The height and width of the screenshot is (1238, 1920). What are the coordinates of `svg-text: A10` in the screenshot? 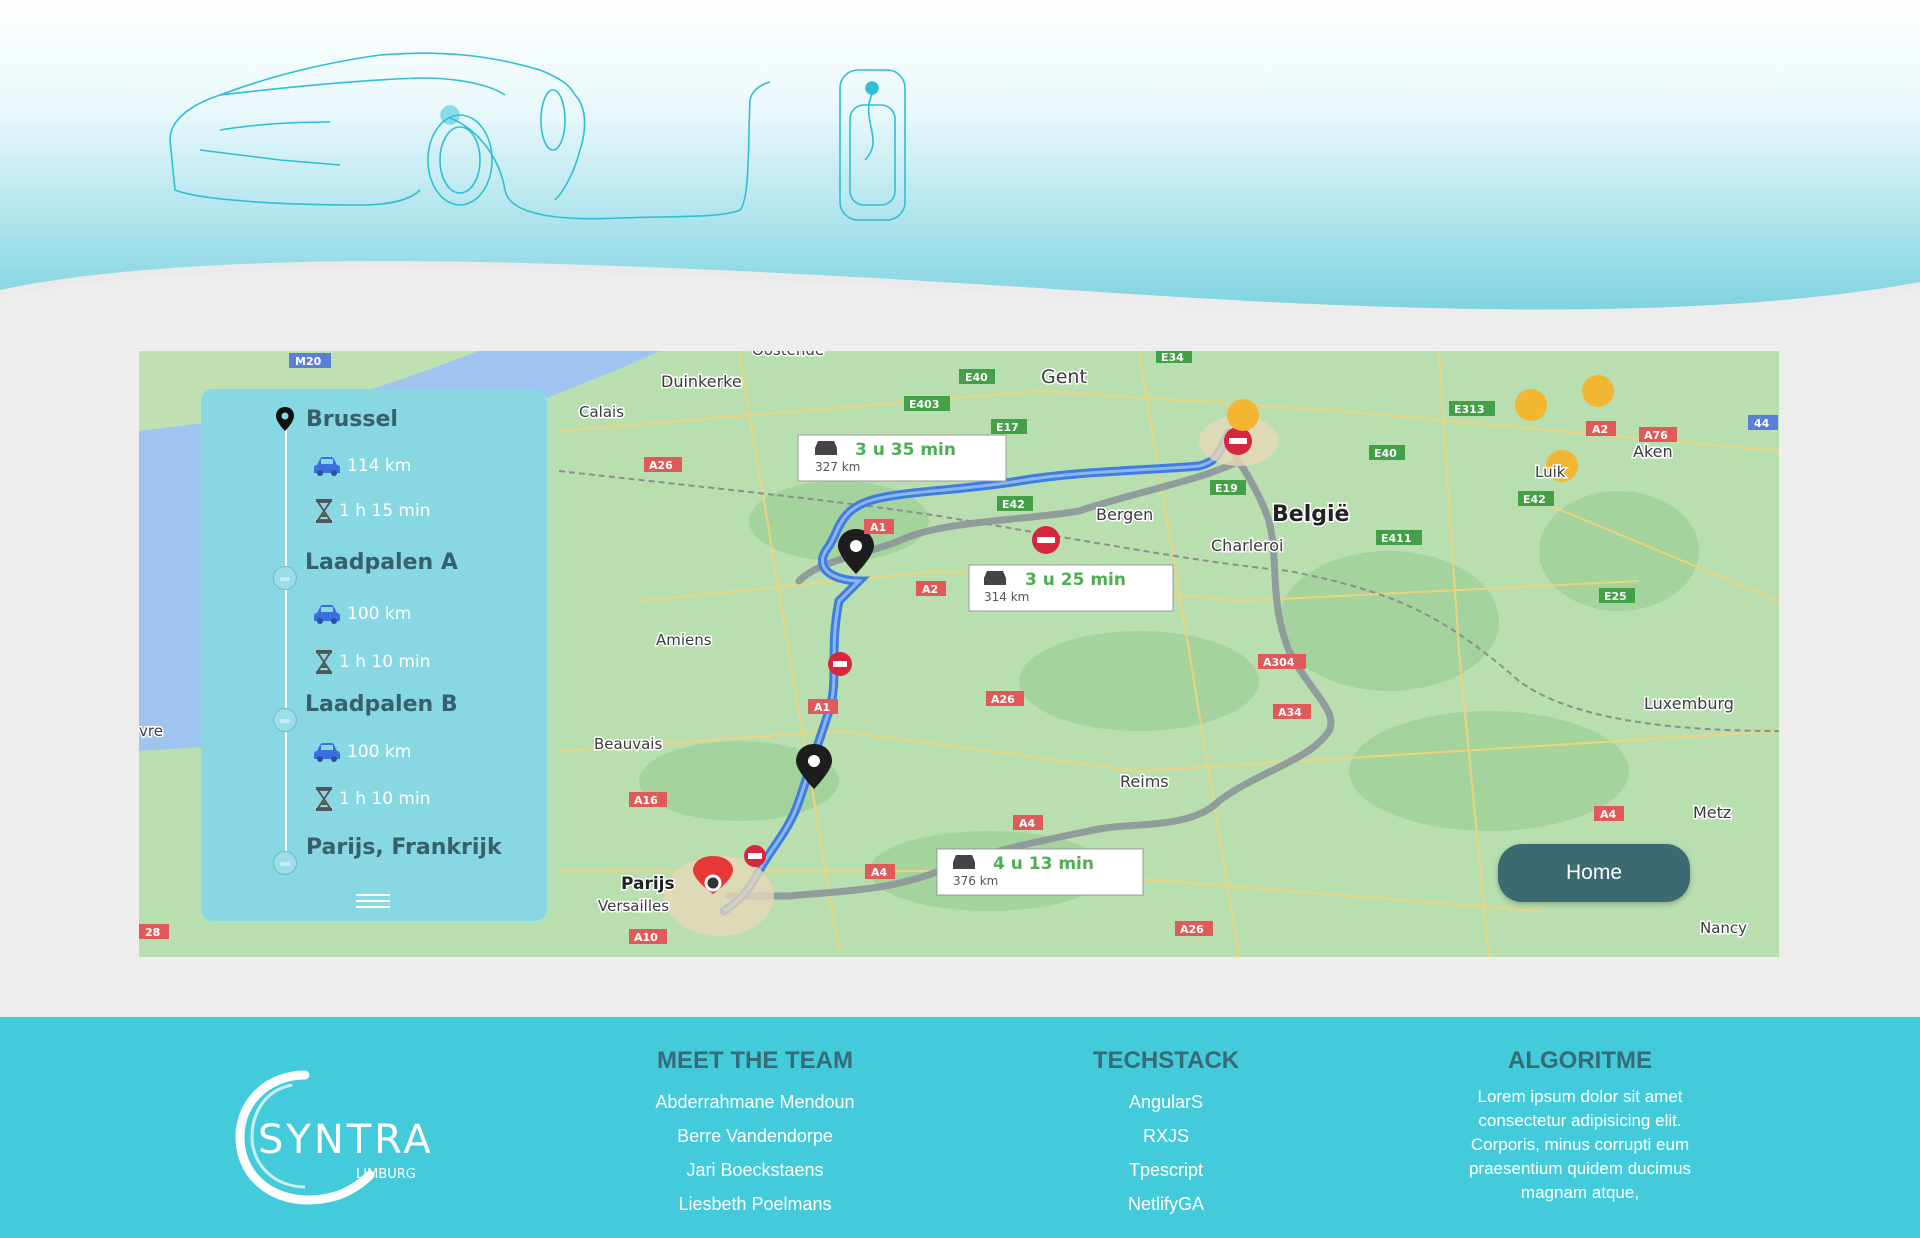 It's located at (646, 937).